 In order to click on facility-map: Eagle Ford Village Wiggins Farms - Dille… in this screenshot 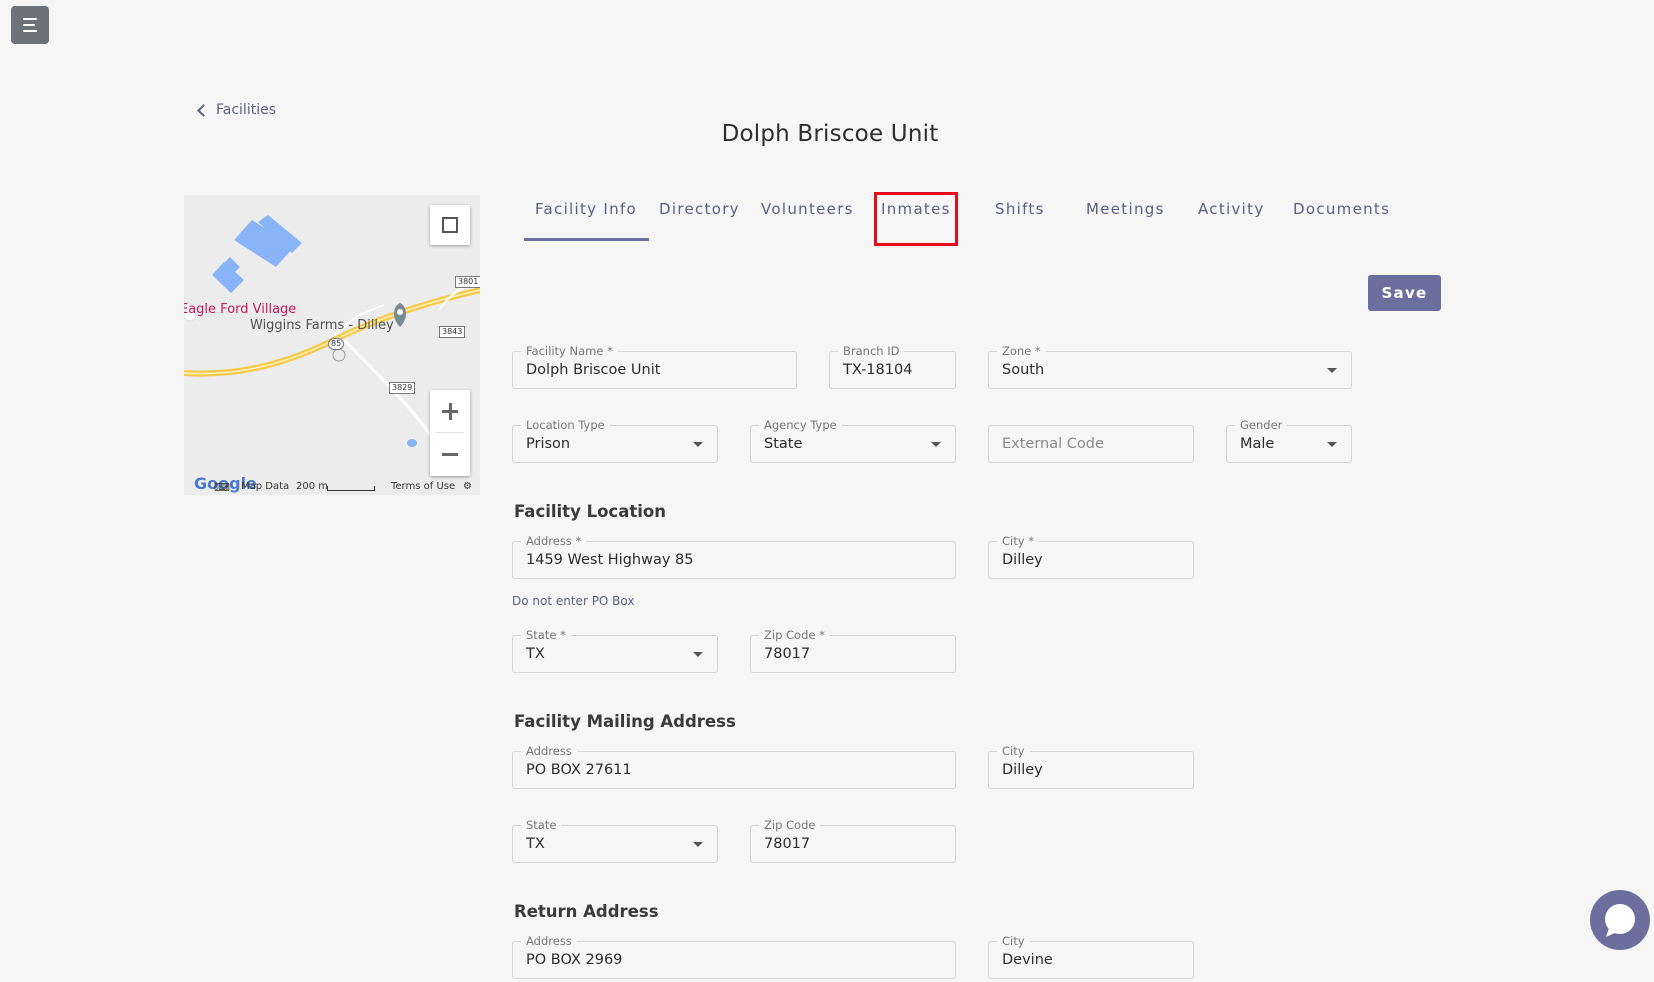, I will do `click(332, 345)`.